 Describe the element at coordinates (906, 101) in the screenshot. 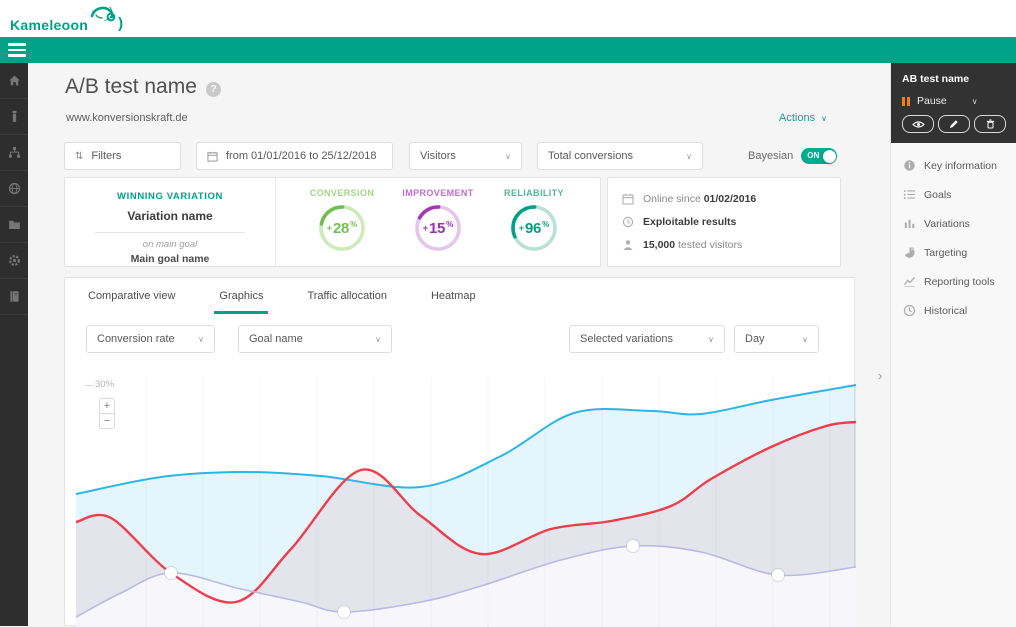

I see `pause-icon` at that location.